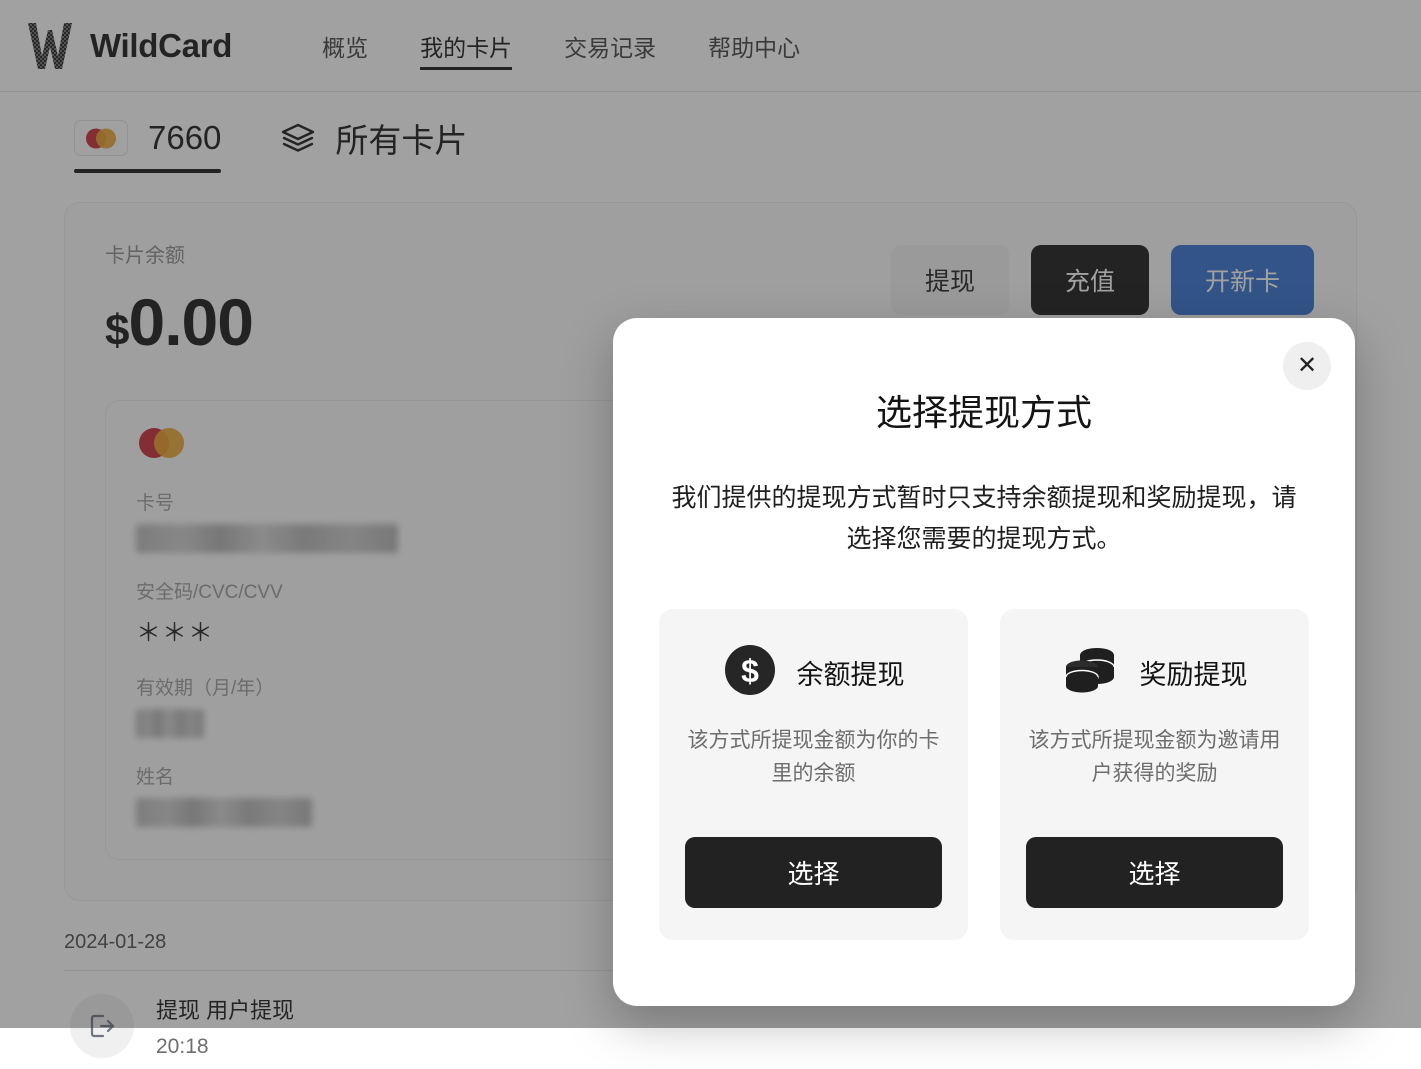  I want to click on option-description: 该方式所提现金额为邀请用户获得的奖励, so click(1154, 757).